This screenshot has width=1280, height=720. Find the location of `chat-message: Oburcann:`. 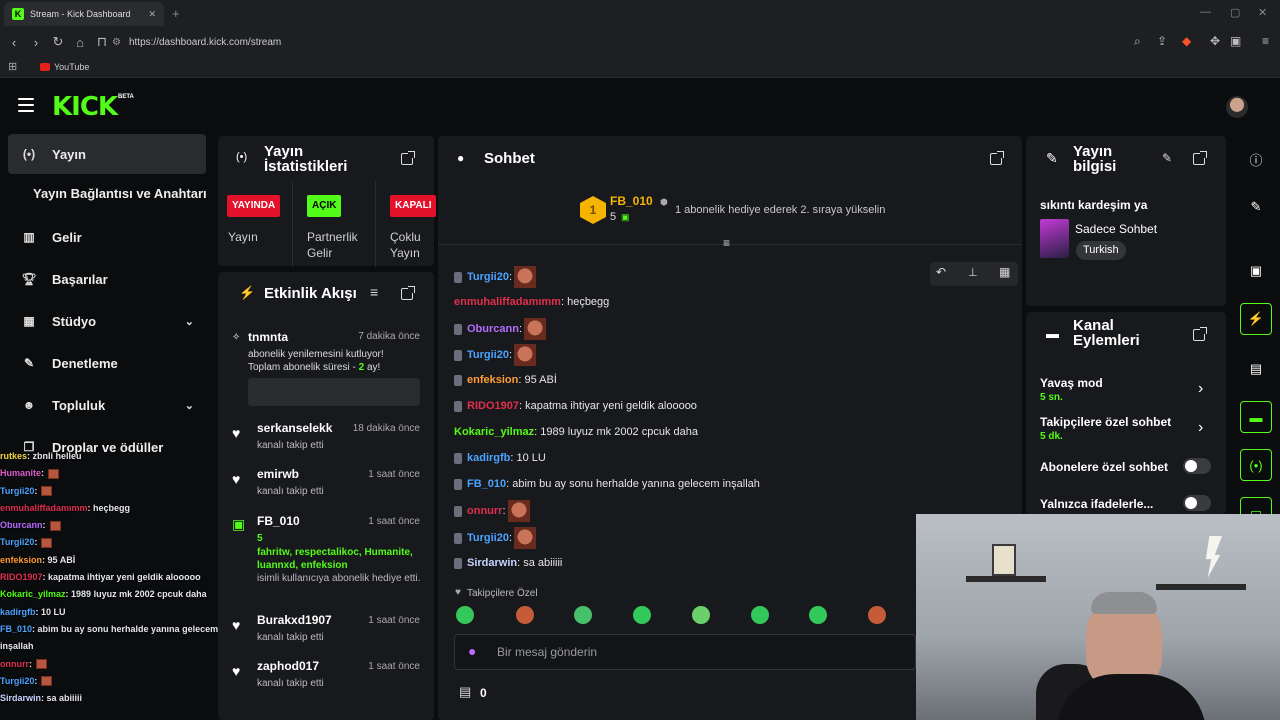

chat-message: Oburcann: is located at coordinates (500, 329).